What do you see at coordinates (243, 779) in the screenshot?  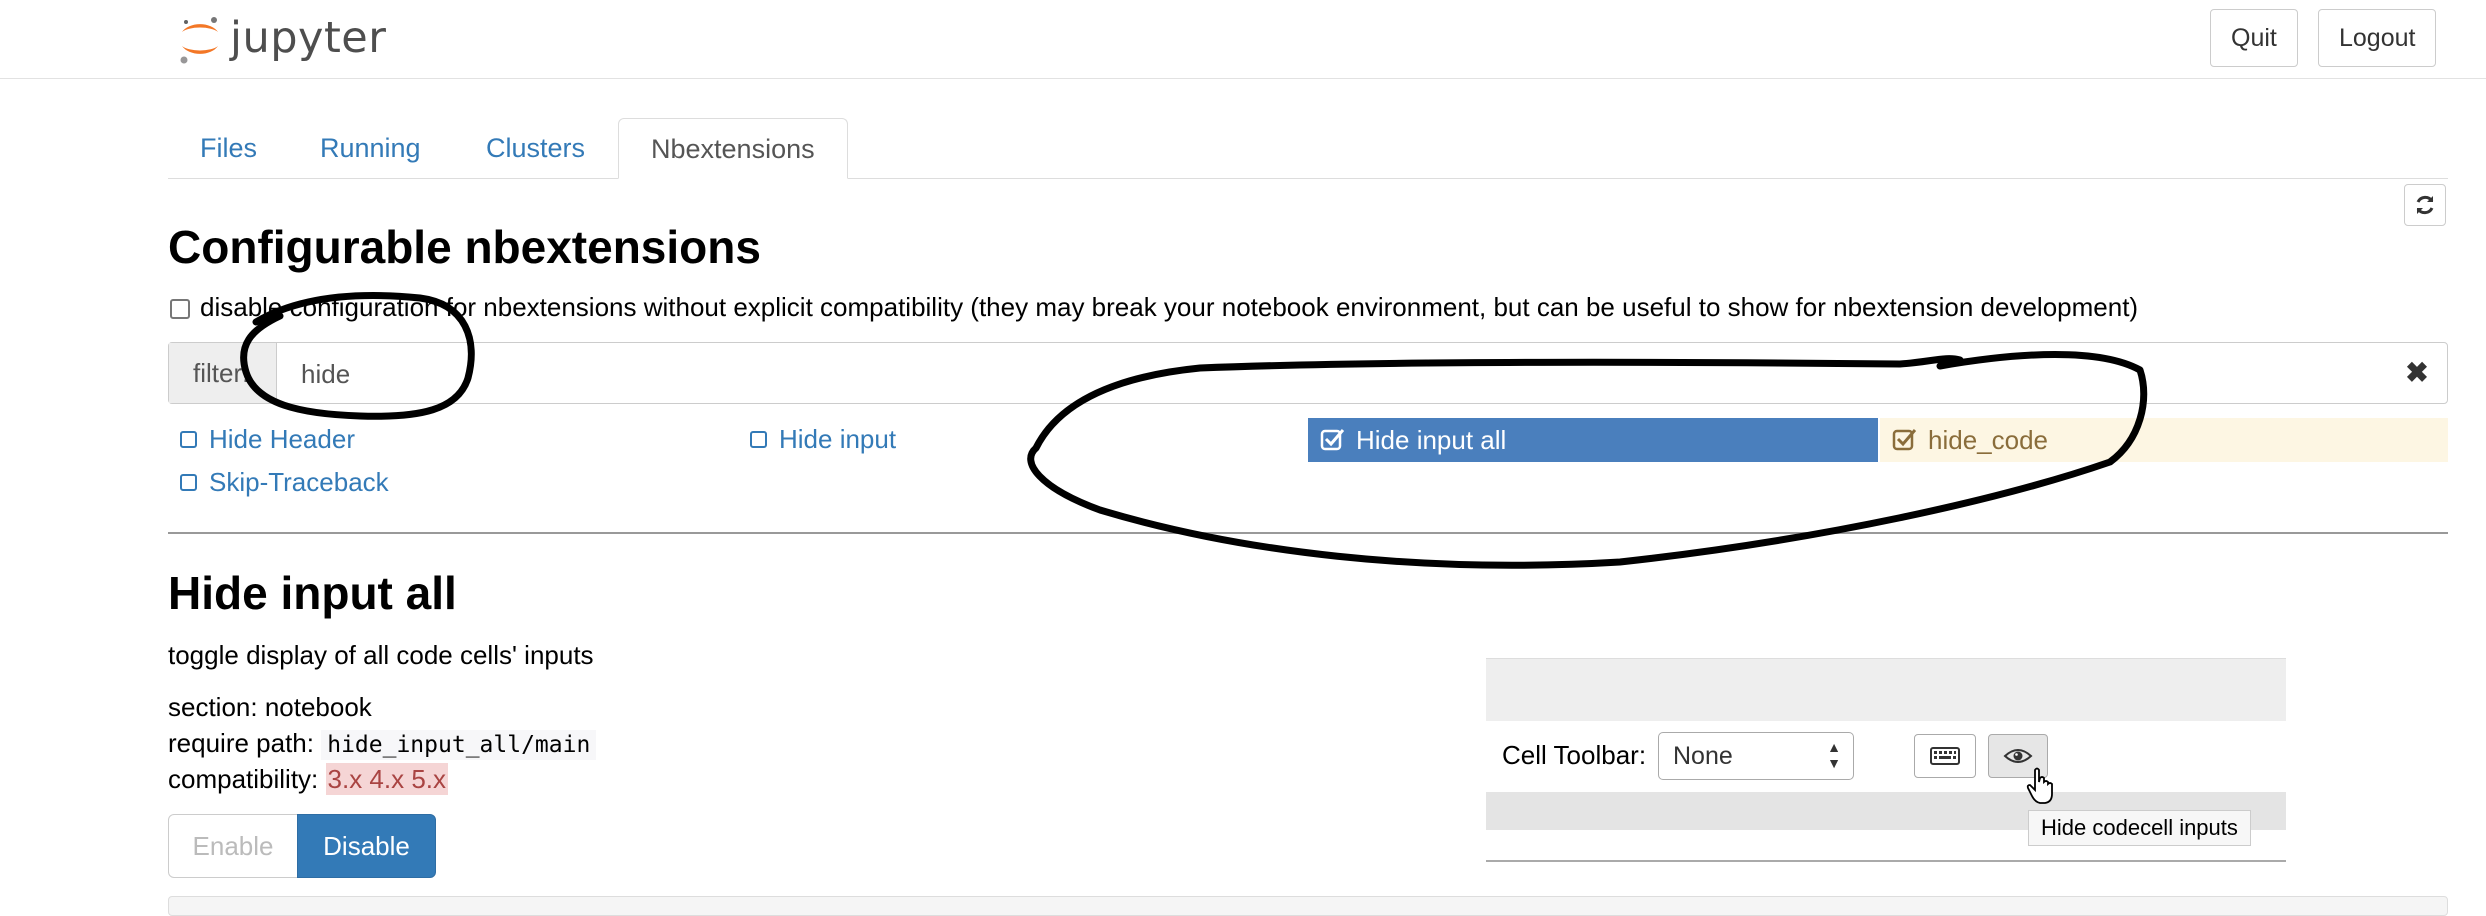 I see `compatibility-label: compatibility:` at bounding box center [243, 779].